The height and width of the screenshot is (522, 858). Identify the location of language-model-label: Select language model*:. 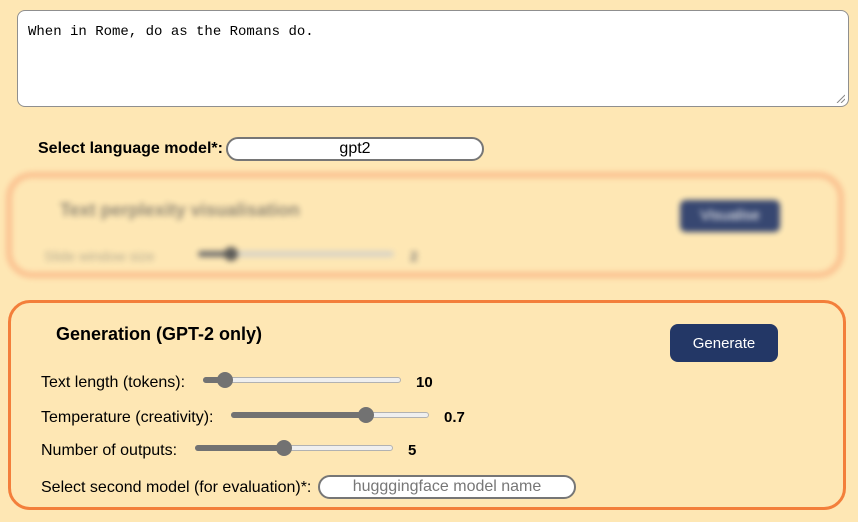
(130, 148).